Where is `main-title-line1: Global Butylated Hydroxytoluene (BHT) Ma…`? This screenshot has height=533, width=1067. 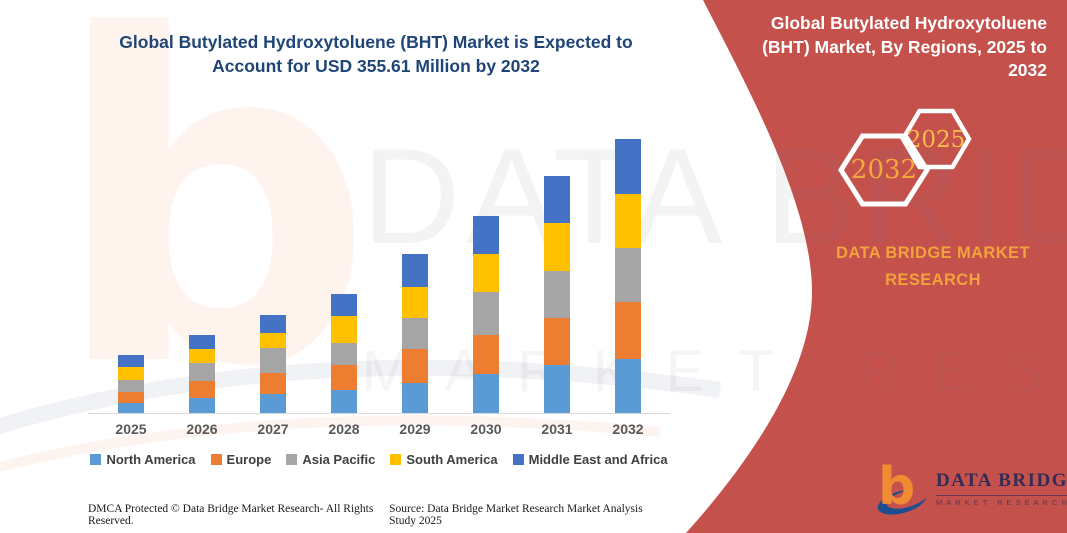 main-title-line1: Global Butylated Hydroxytoluene (BHT) Ma… is located at coordinates (376, 42).